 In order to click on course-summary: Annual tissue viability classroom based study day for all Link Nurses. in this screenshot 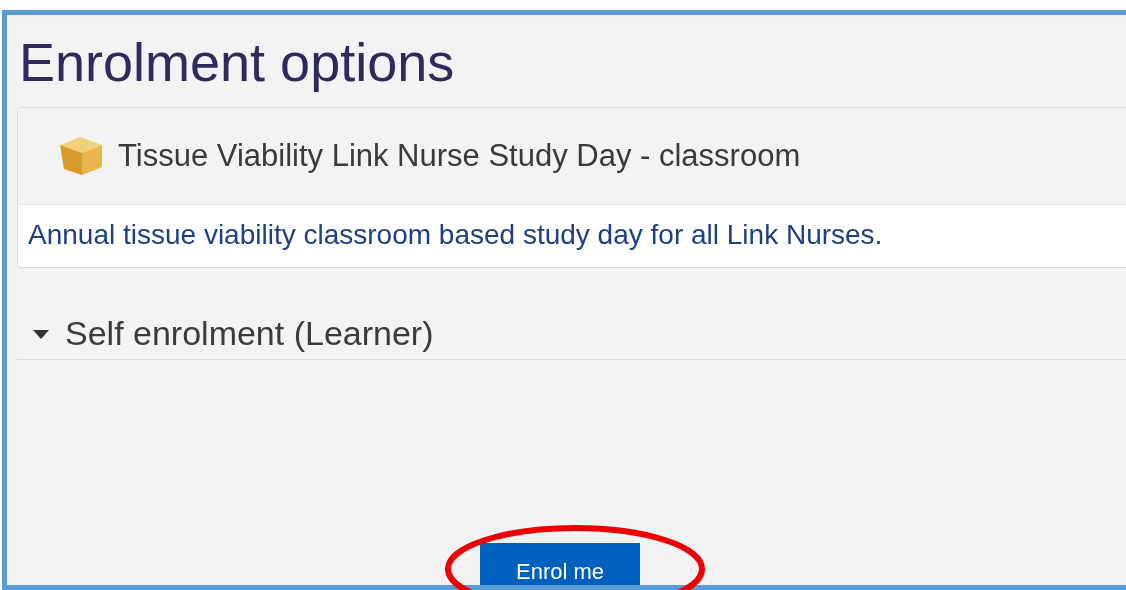, I will do `click(455, 235)`.